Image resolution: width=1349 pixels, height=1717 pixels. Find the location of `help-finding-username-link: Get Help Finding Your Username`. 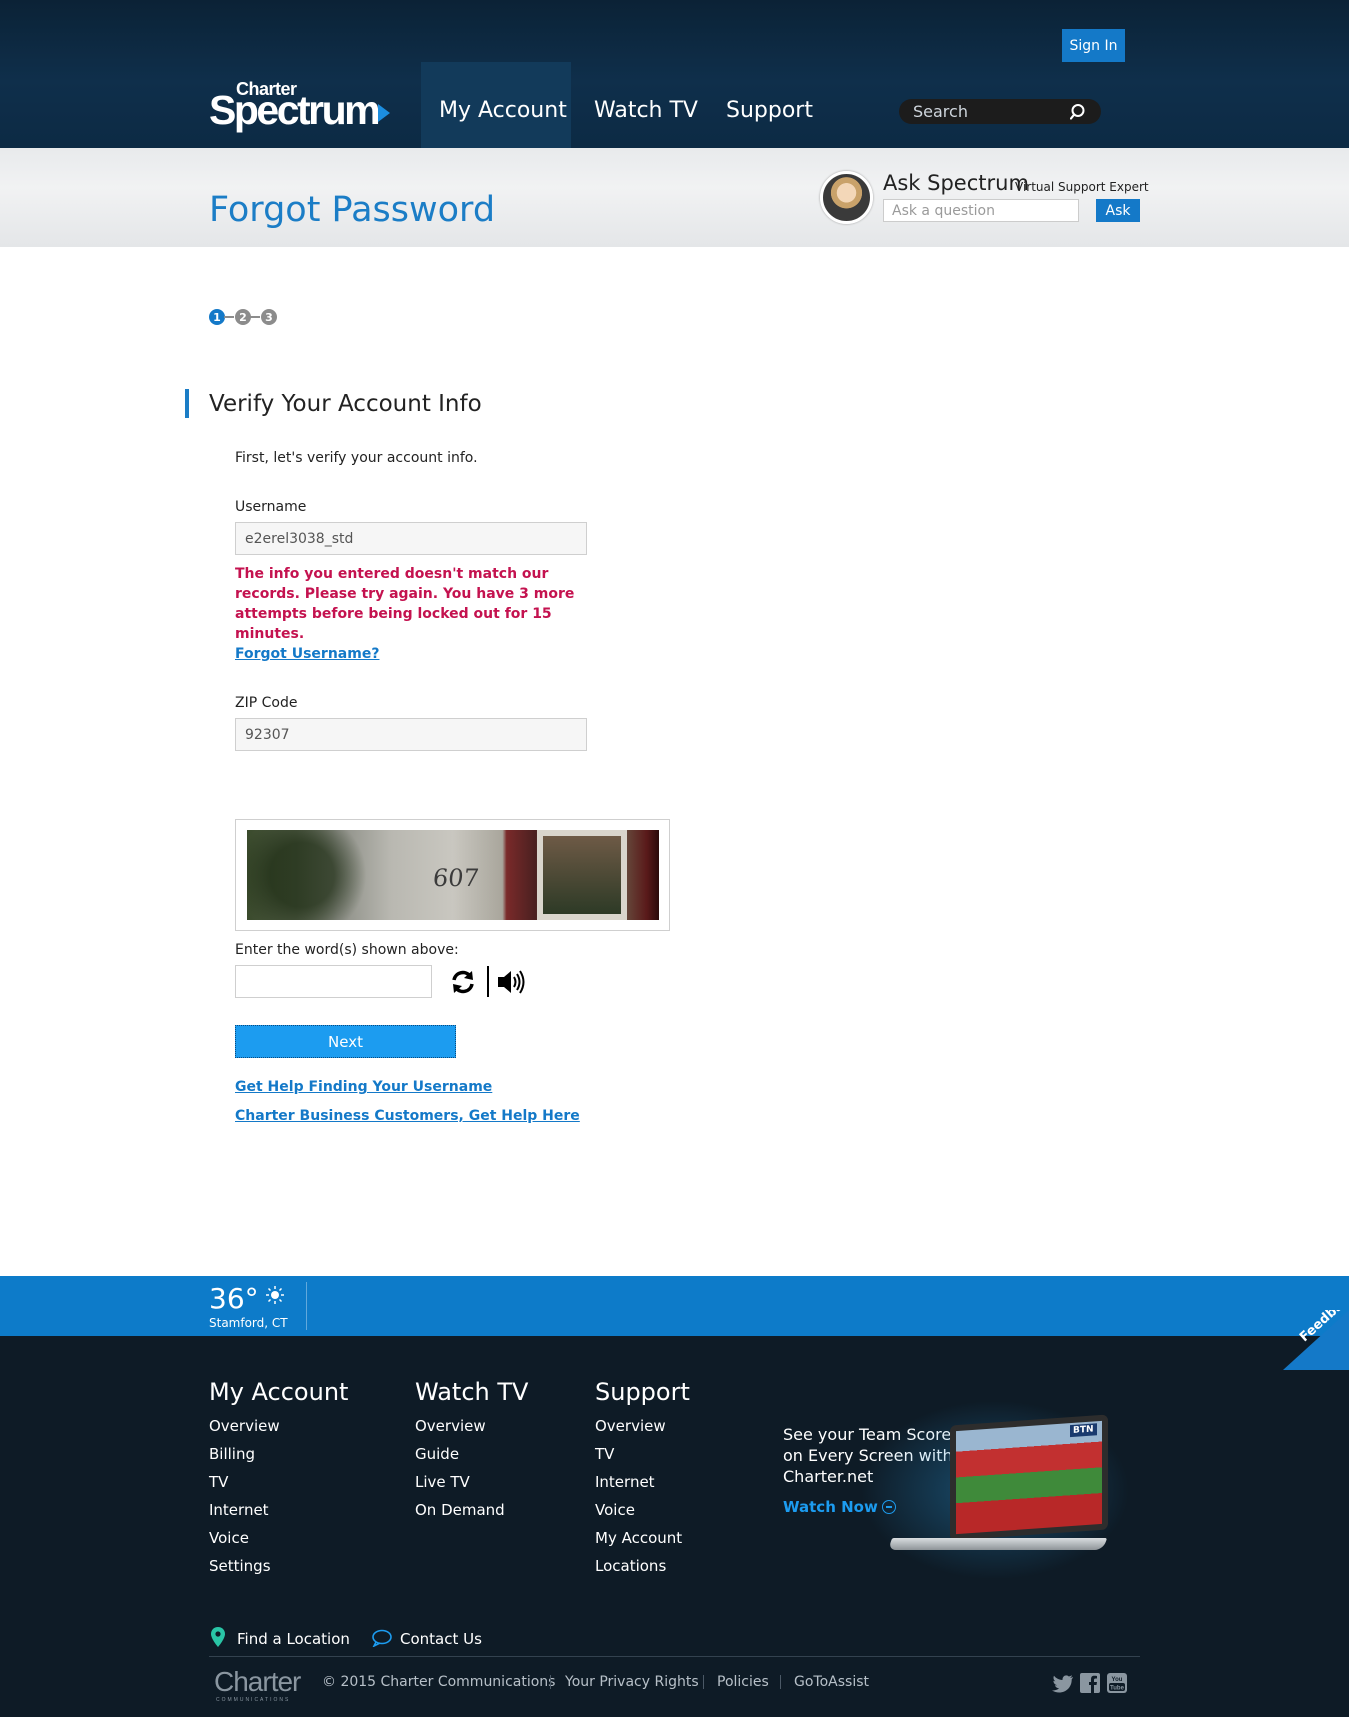

help-finding-username-link: Get Help Finding Your Username is located at coordinates (363, 1087).